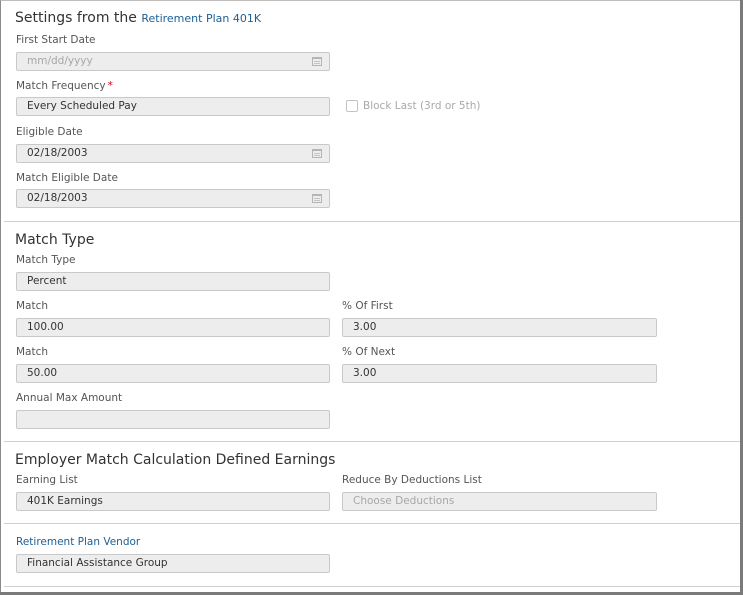 This screenshot has height=595, width=743. I want to click on pct-of-first-field: 3.00, so click(499, 327).